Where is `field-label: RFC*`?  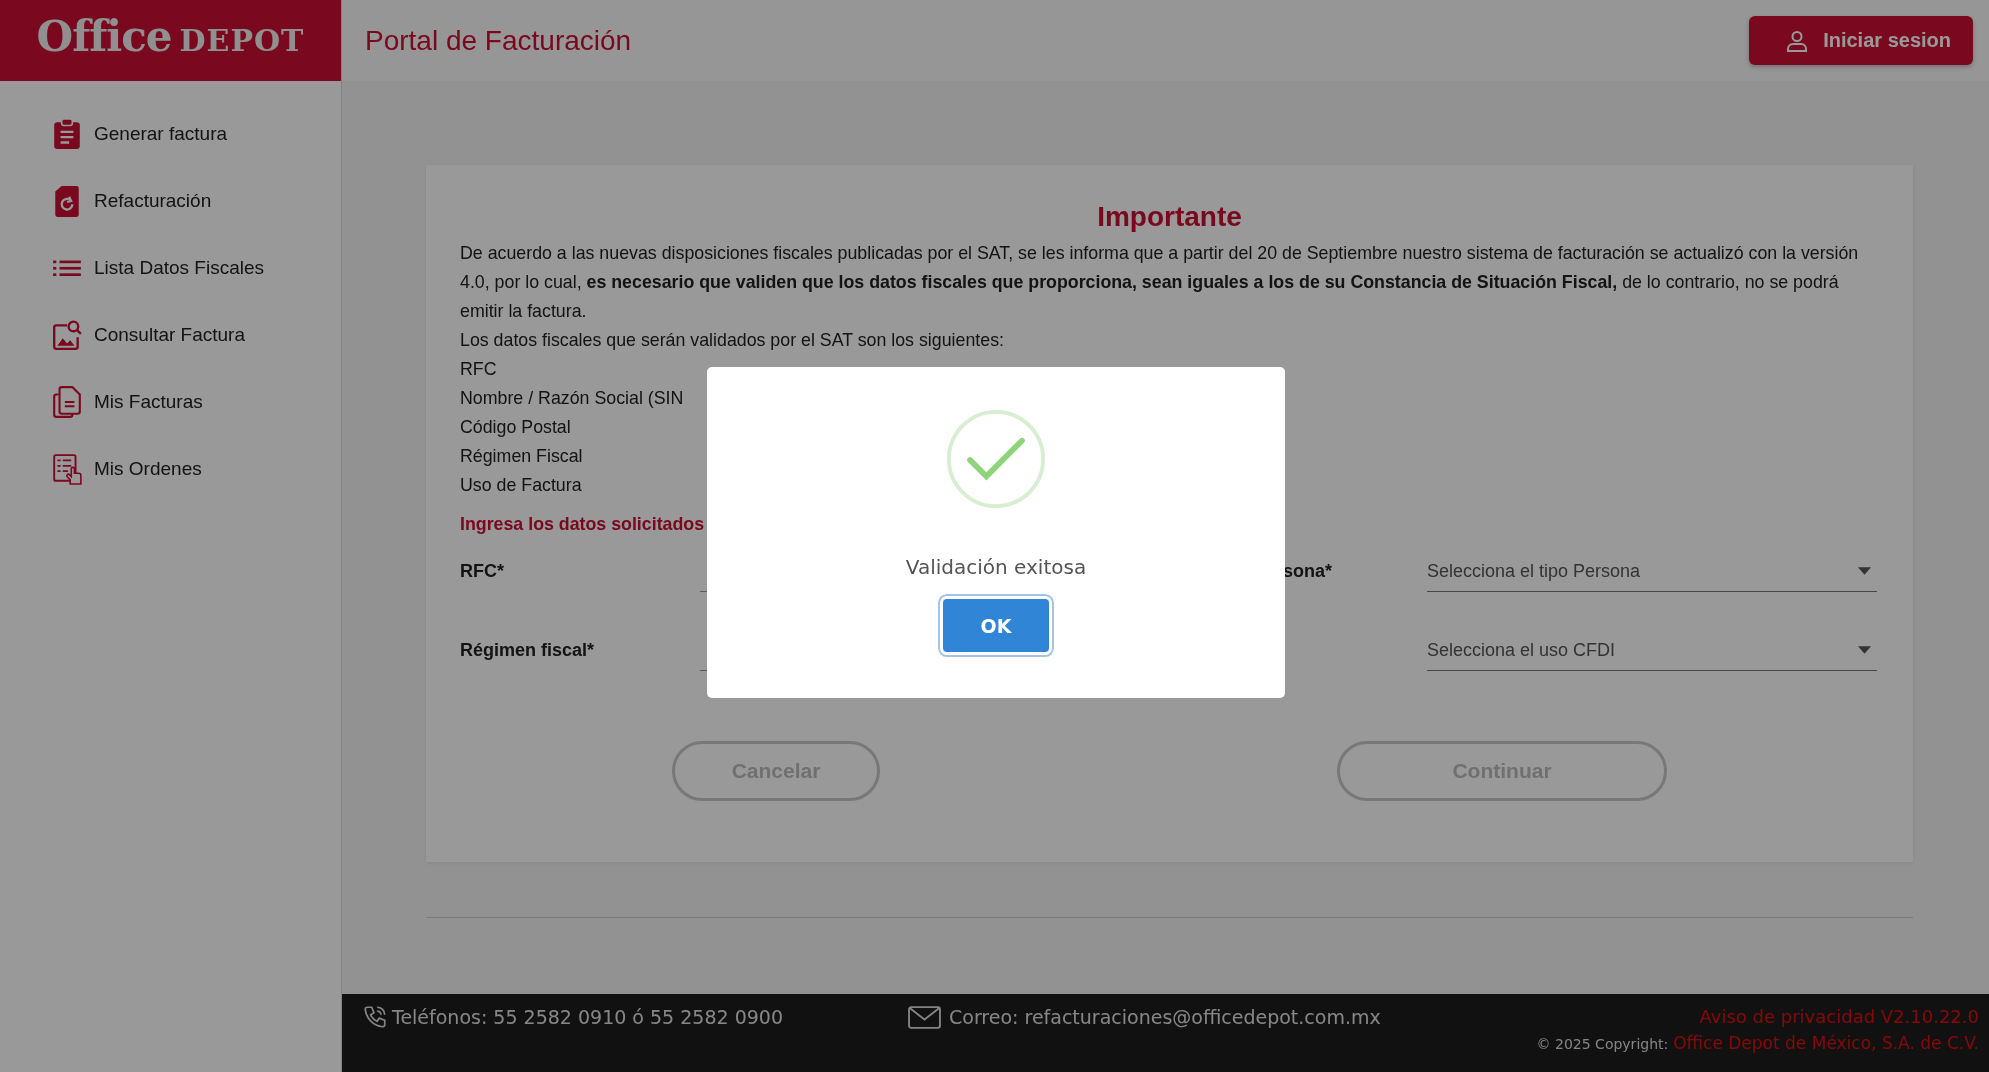 field-label: RFC* is located at coordinates (482, 571).